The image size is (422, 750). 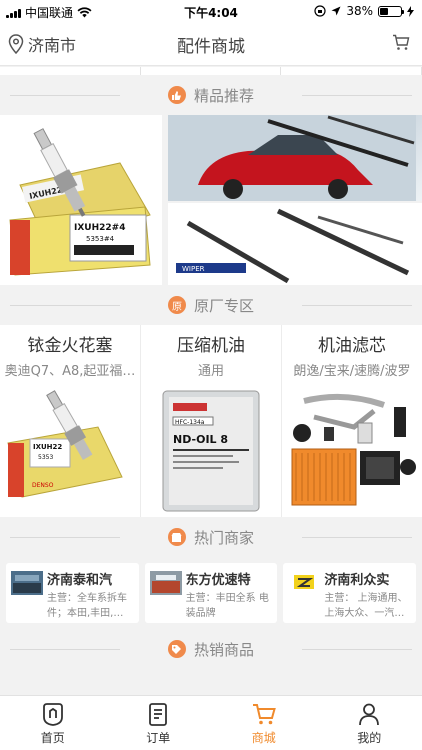 What do you see at coordinates (227, 606) in the screenshot?
I see `merchant-desc: 主营：丰田全系 电装品牌` at bounding box center [227, 606].